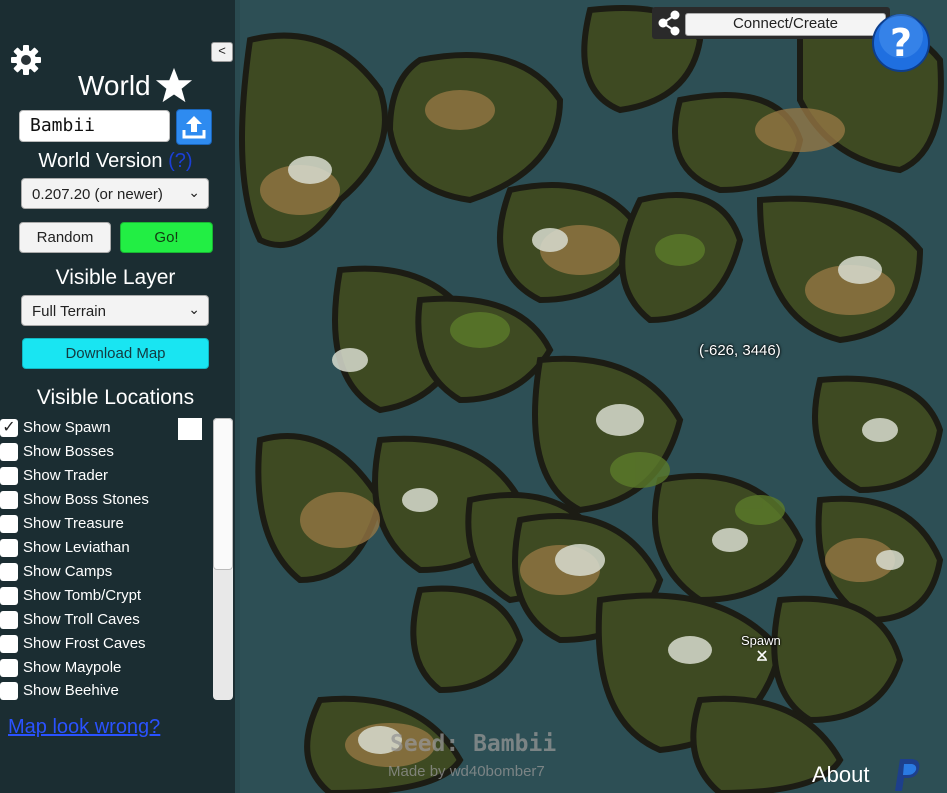 The height and width of the screenshot is (793, 947). Describe the element at coordinates (86, 499) in the screenshot. I see `location-label: Show Boss Stones` at that location.